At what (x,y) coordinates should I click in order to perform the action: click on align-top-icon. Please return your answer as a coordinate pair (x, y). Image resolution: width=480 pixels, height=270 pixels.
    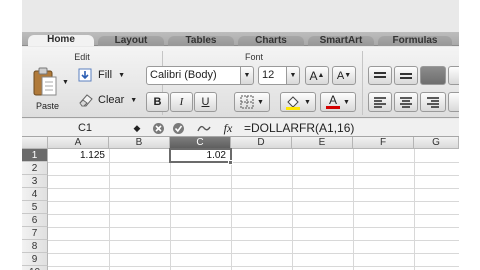
    Looking at the image, I should click on (380, 74).